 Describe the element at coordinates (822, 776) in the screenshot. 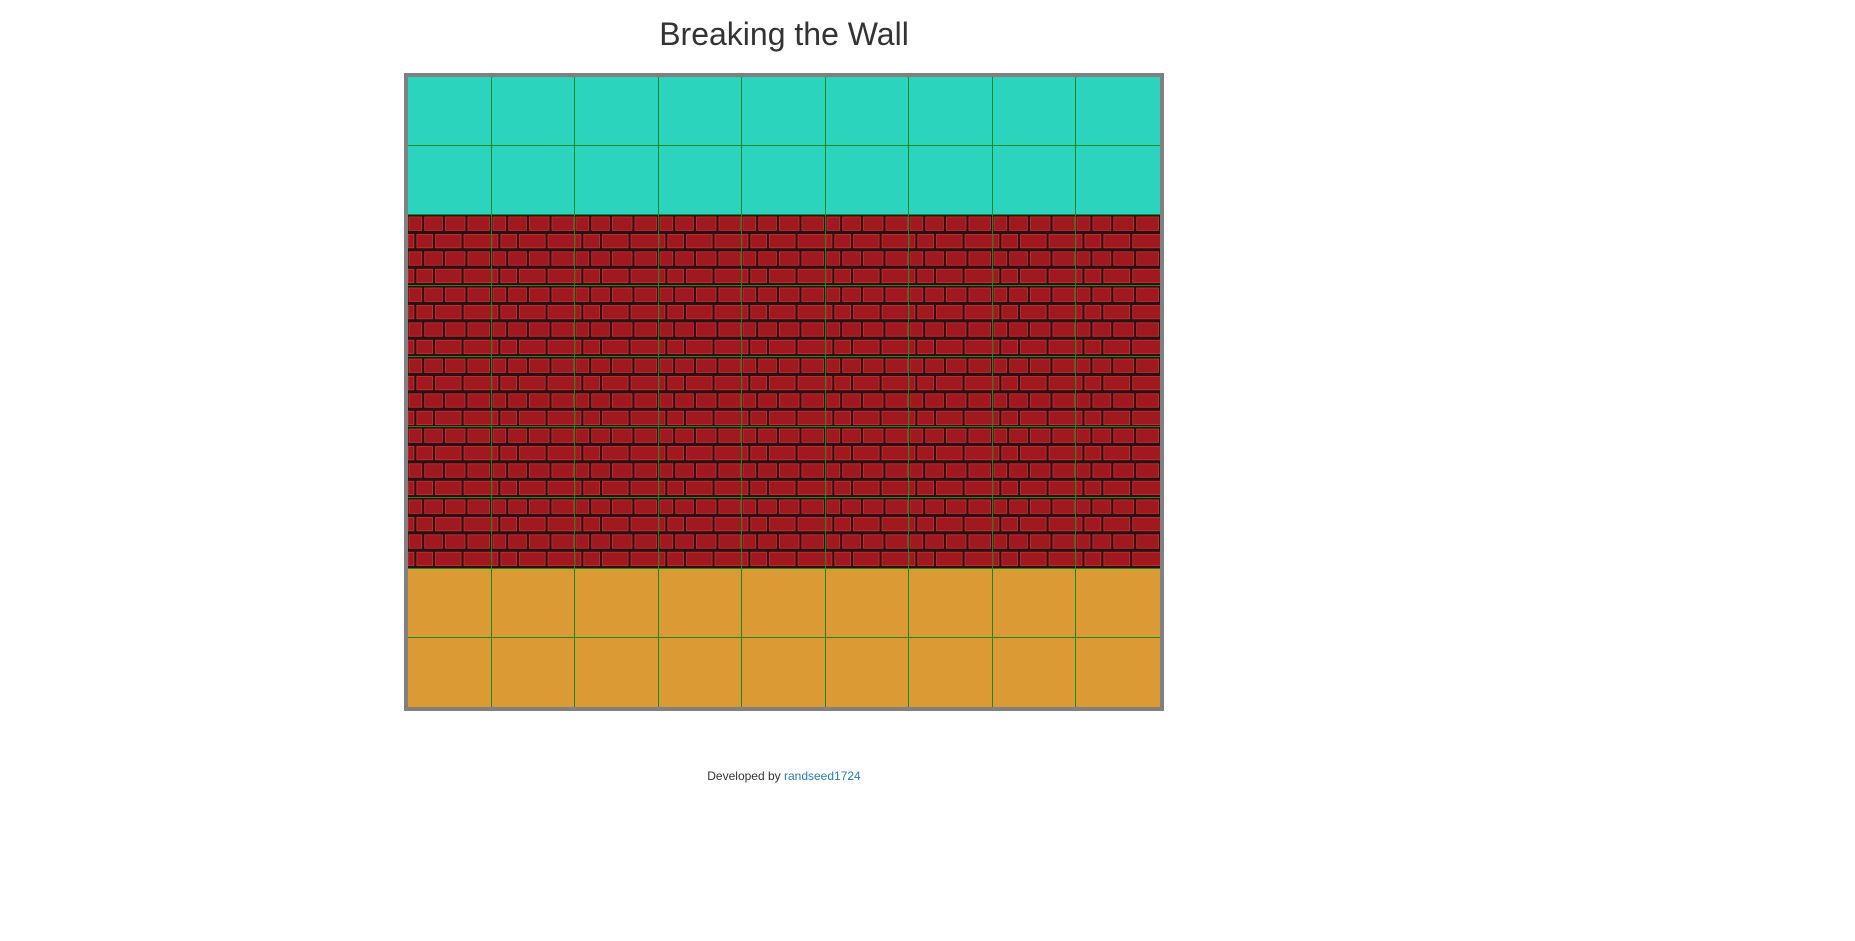

I see `author-link: randseed1724` at that location.